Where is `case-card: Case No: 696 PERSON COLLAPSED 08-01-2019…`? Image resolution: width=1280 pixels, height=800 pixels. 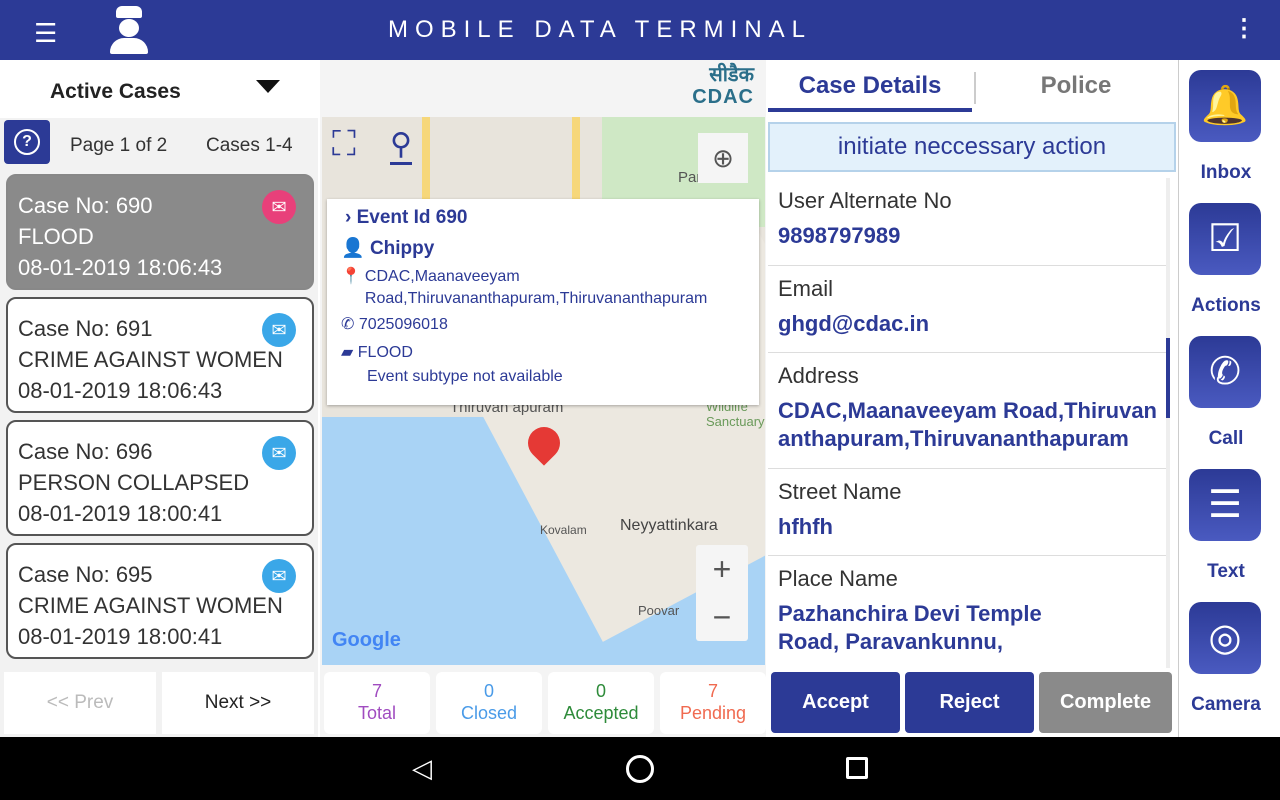 case-card: Case No: 696 PERSON COLLAPSED 08-01-2019… is located at coordinates (160, 478).